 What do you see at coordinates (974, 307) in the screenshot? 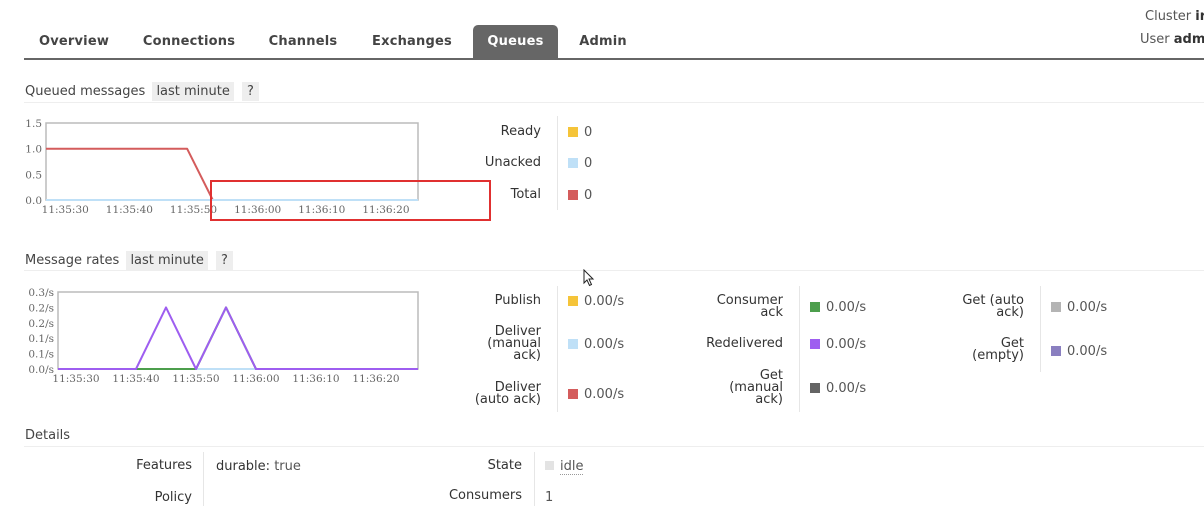
I see `rate-get-auto-ack-label: Get (auto ack)` at bounding box center [974, 307].